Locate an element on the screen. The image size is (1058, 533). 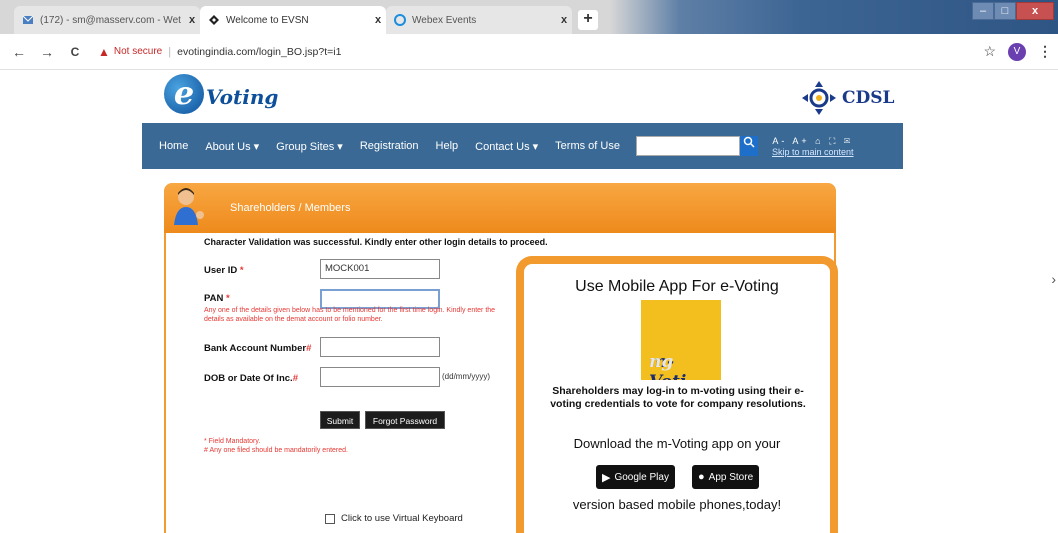
pan-label: PAN * is located at coordinates (217, 298).